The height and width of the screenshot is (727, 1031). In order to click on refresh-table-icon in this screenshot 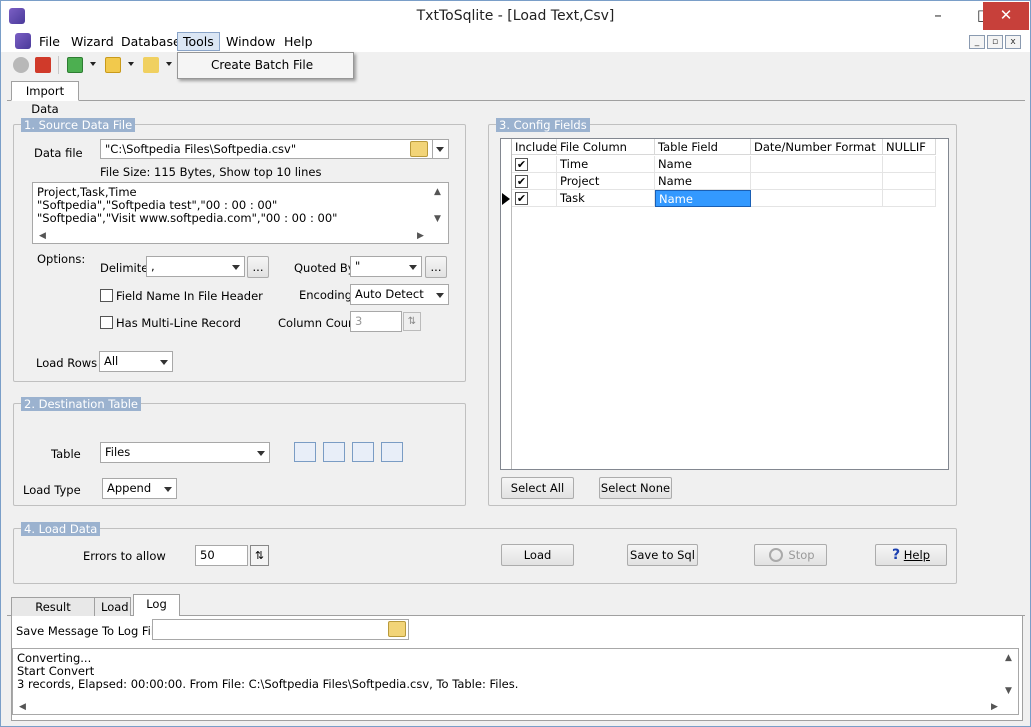, I will do `click(334, 452)`.